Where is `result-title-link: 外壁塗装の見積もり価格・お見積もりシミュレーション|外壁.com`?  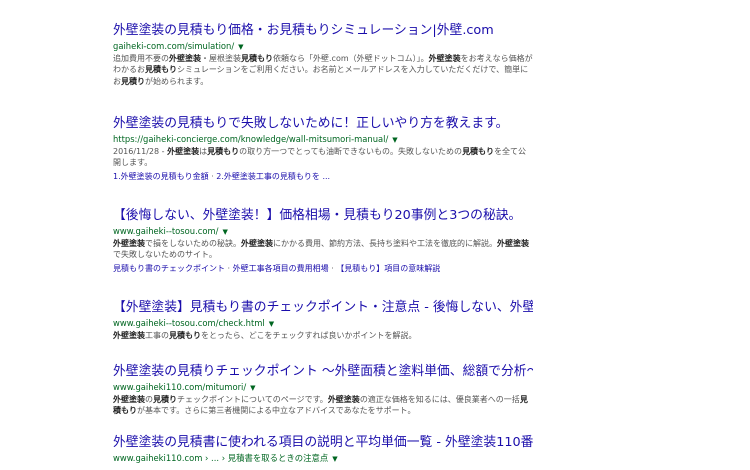
result-title-link: 外壁塗装の見積もり価格・お見積もりシミュレーション|外壁.com is located at coordinates (323, 31).